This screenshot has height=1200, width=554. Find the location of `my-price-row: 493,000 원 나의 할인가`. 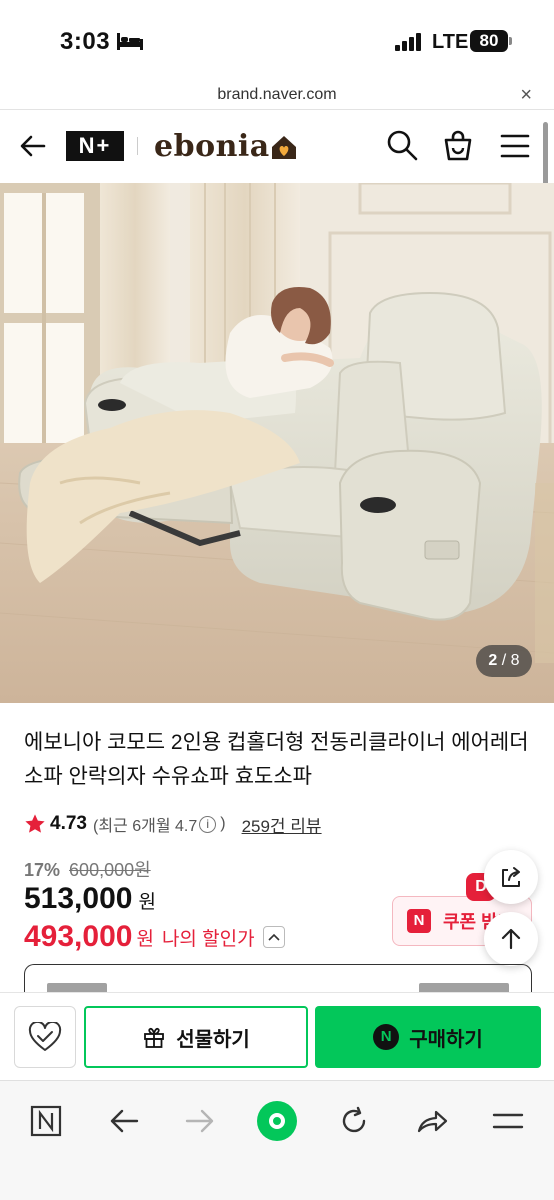

my-price-row: 493,000 원 나의 할인가 is located at coordinates (154, 937).